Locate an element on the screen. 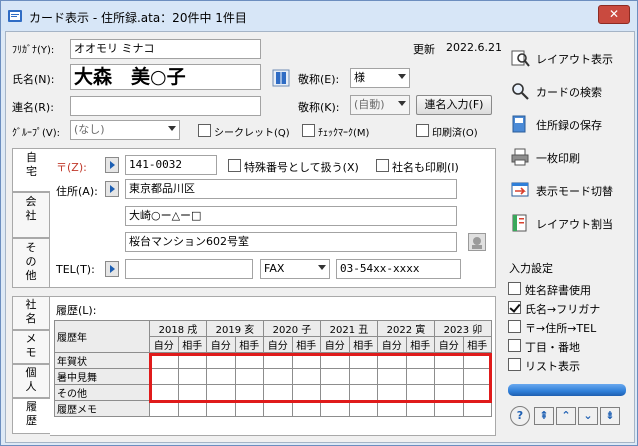 The width and height of the screenshot is (638, 446). tab-other-label: その他 is located at coordinates (31, 261).